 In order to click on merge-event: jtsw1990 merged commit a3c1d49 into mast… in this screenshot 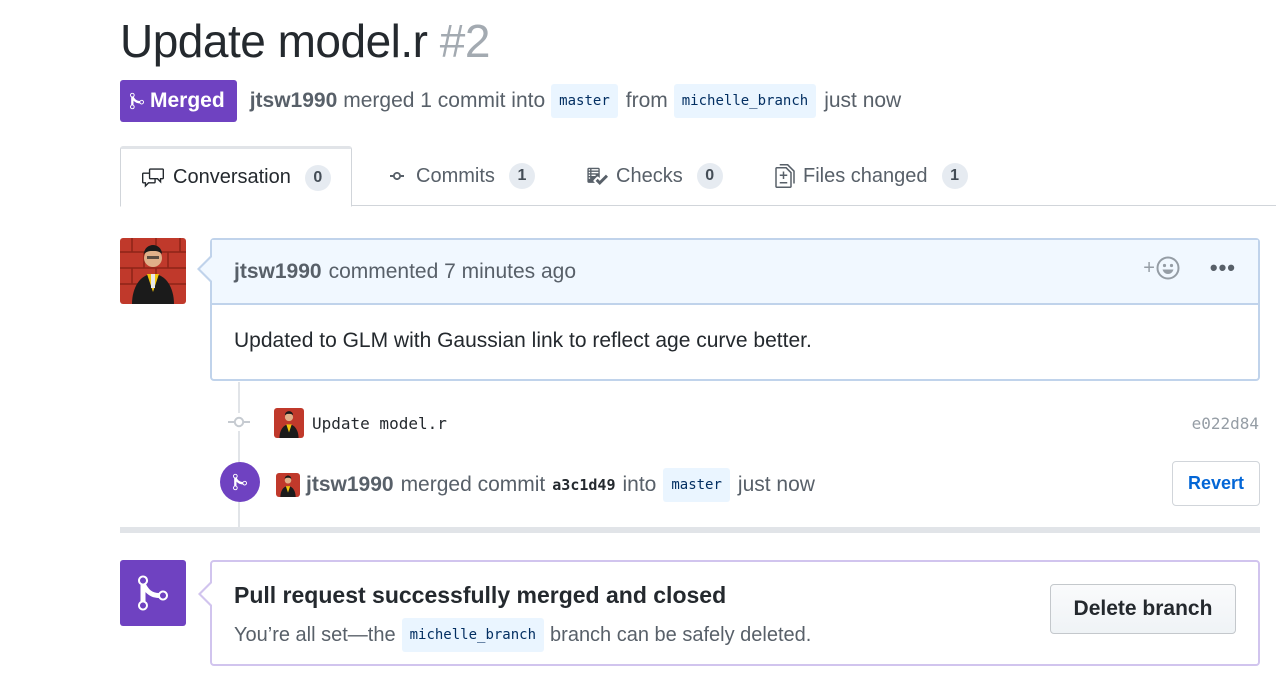, I will do `click(545, 485)`.